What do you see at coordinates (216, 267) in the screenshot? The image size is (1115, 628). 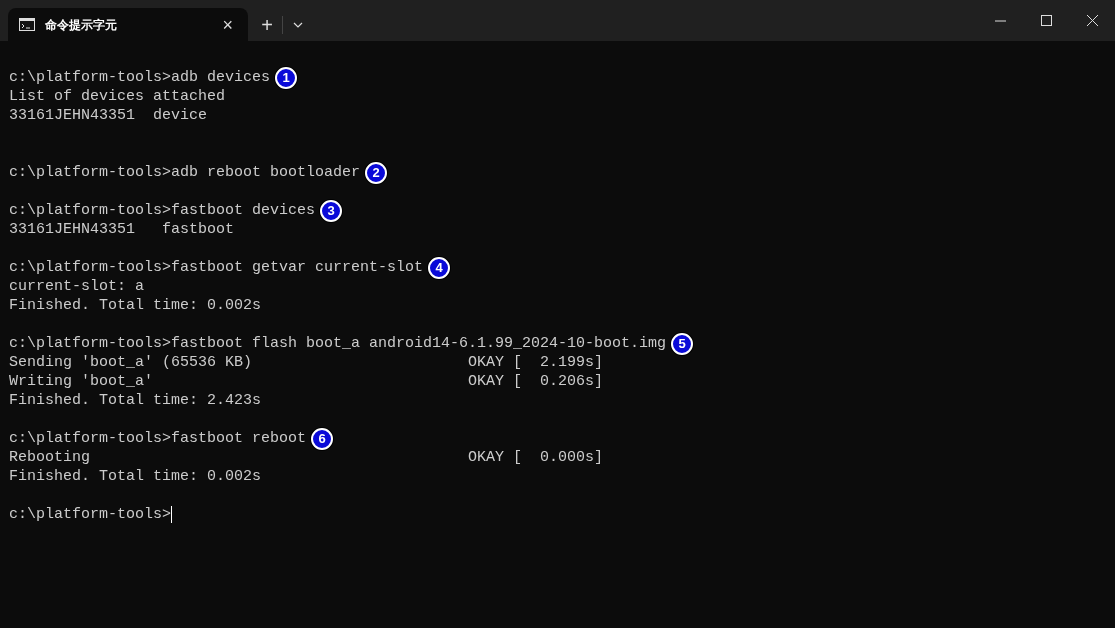 I see `terminal-line: c:\platform-tools>fastboot getvar current-slot` at bounding box center [216, 267].